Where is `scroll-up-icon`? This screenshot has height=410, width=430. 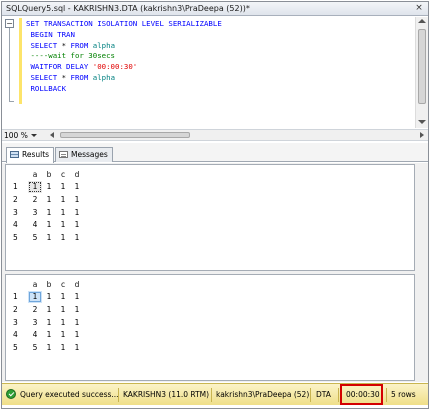
scroll-up-icon is located at coordinates (422, 21).